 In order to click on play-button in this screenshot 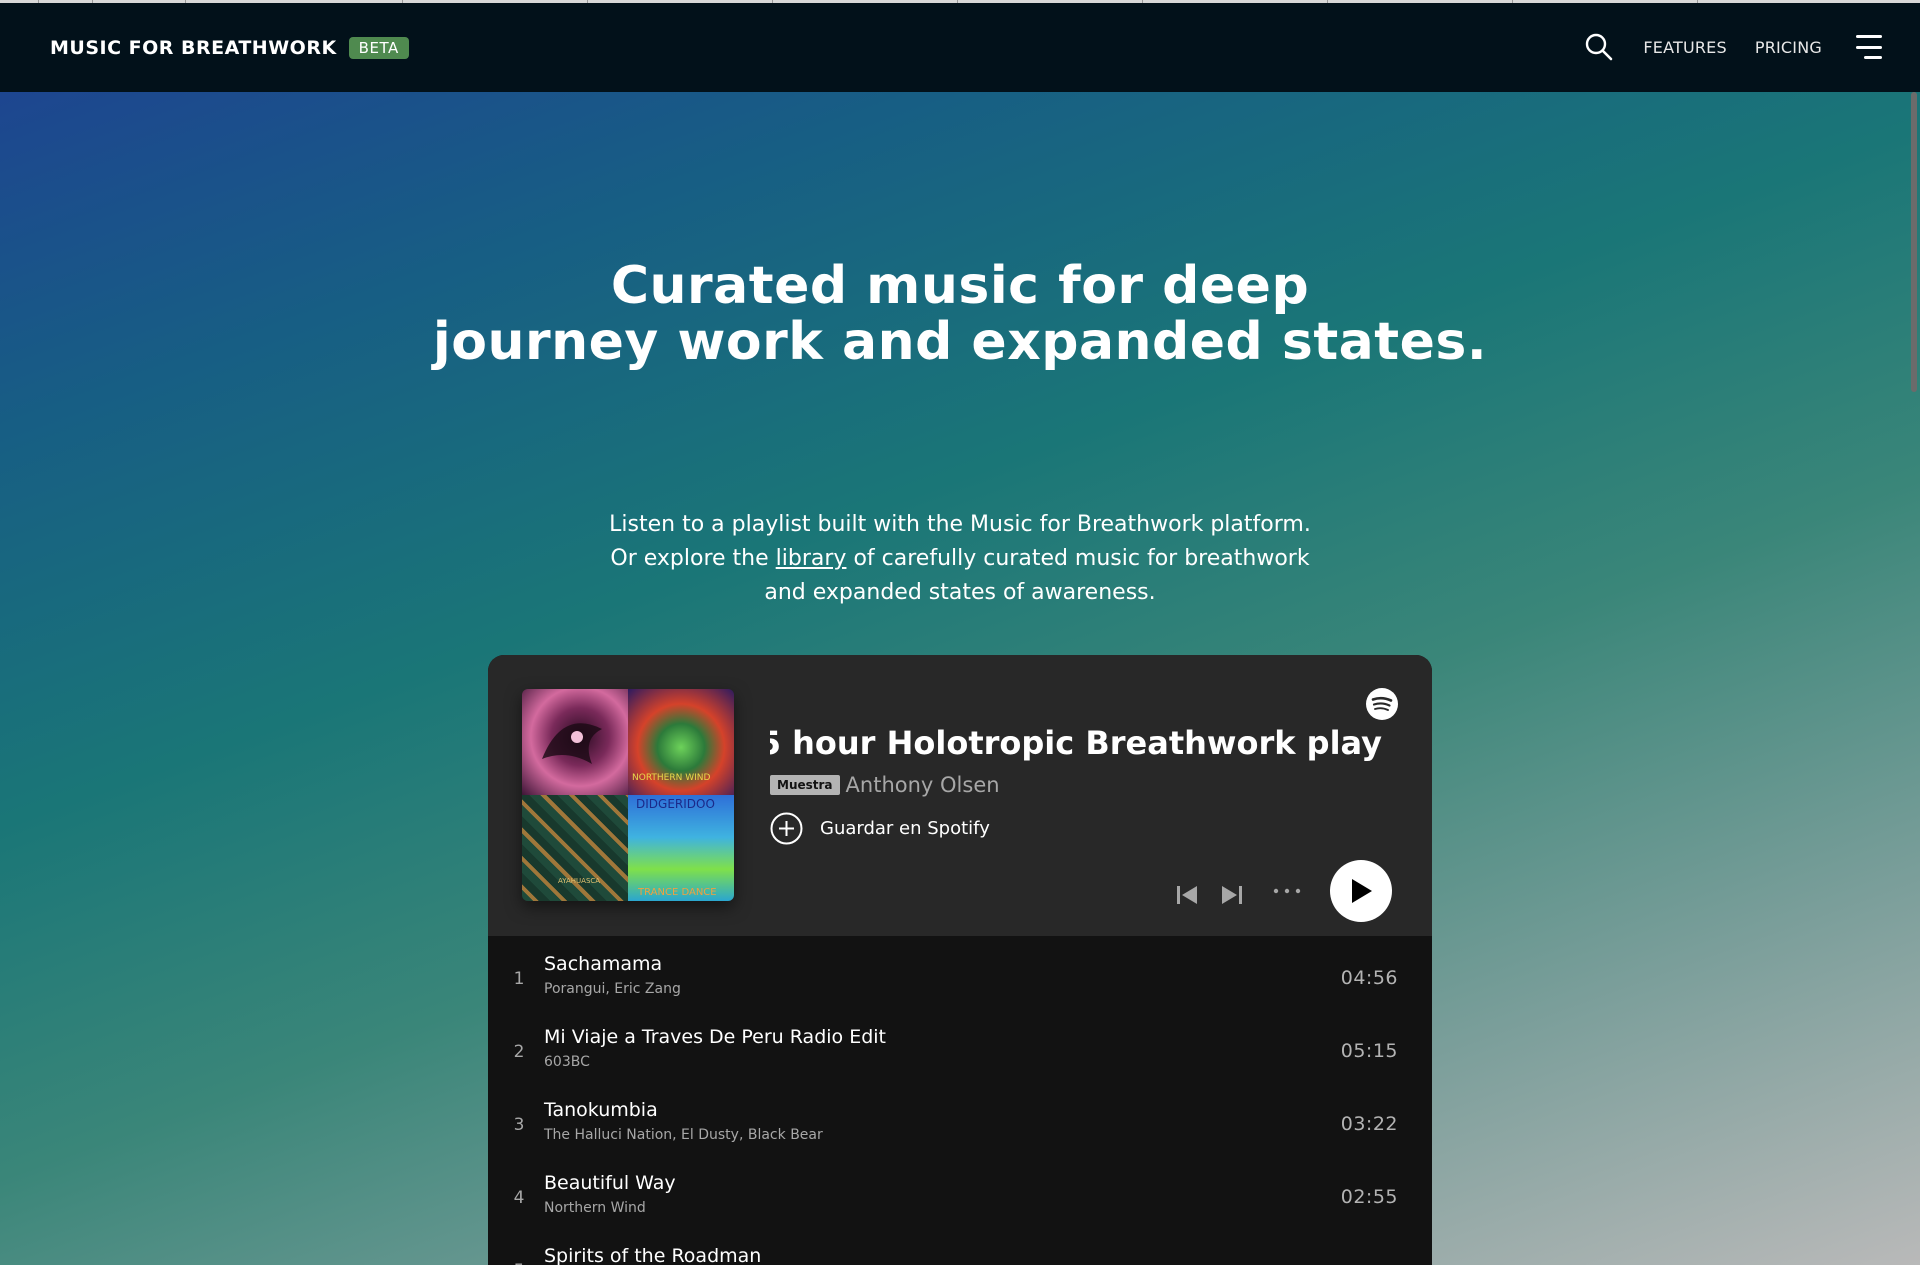, I will do `click(1361, 891)`.